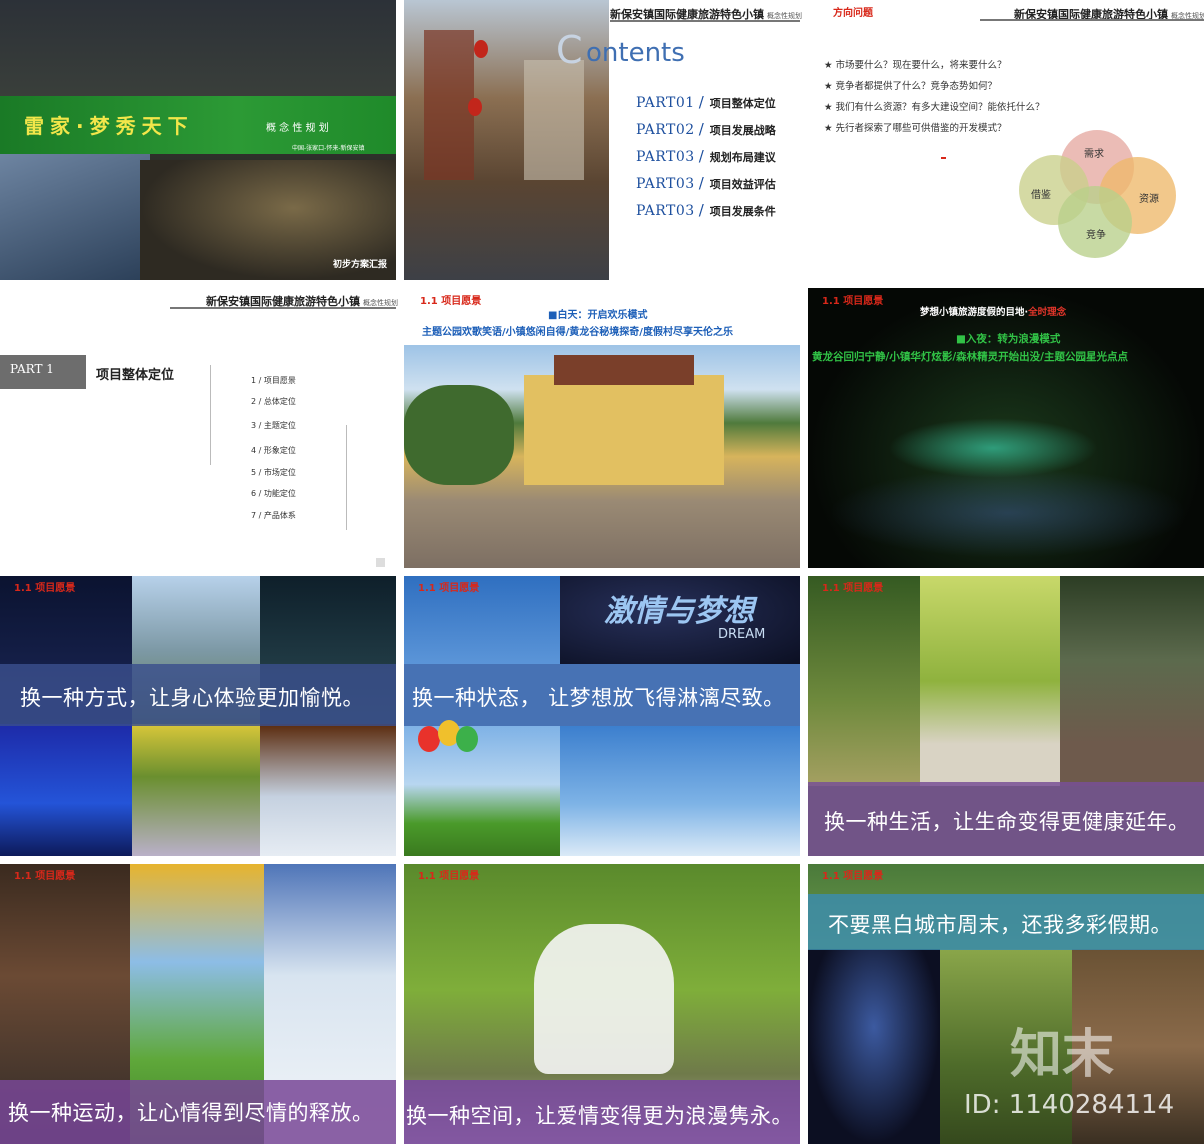  What do you see at coordinates (602, 456) in the screenshot?
I see `park-photo` at bounding box center [602, 456].